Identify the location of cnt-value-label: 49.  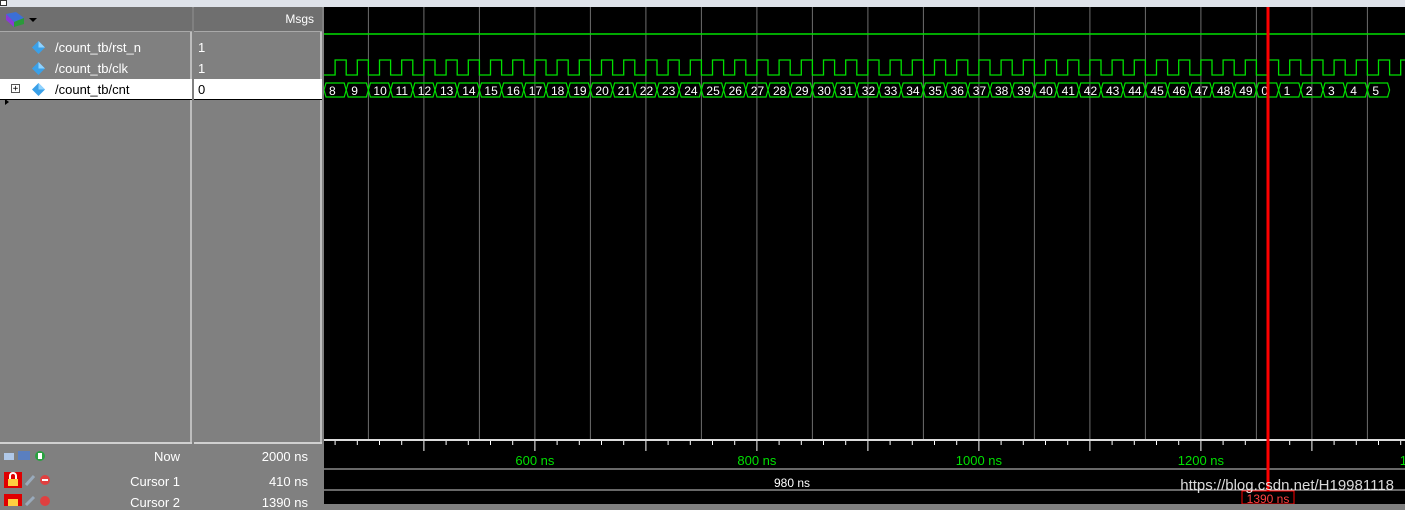
(1246, 91).